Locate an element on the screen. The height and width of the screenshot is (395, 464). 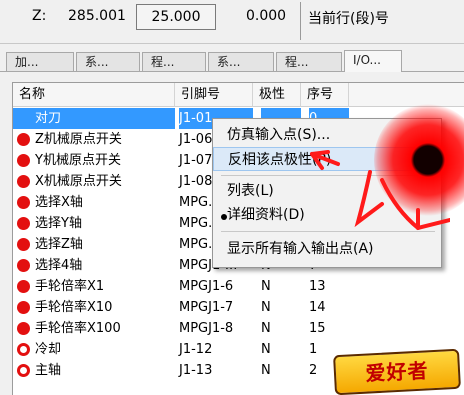
io-name: 对刀 is located at coordinates (94, 118).